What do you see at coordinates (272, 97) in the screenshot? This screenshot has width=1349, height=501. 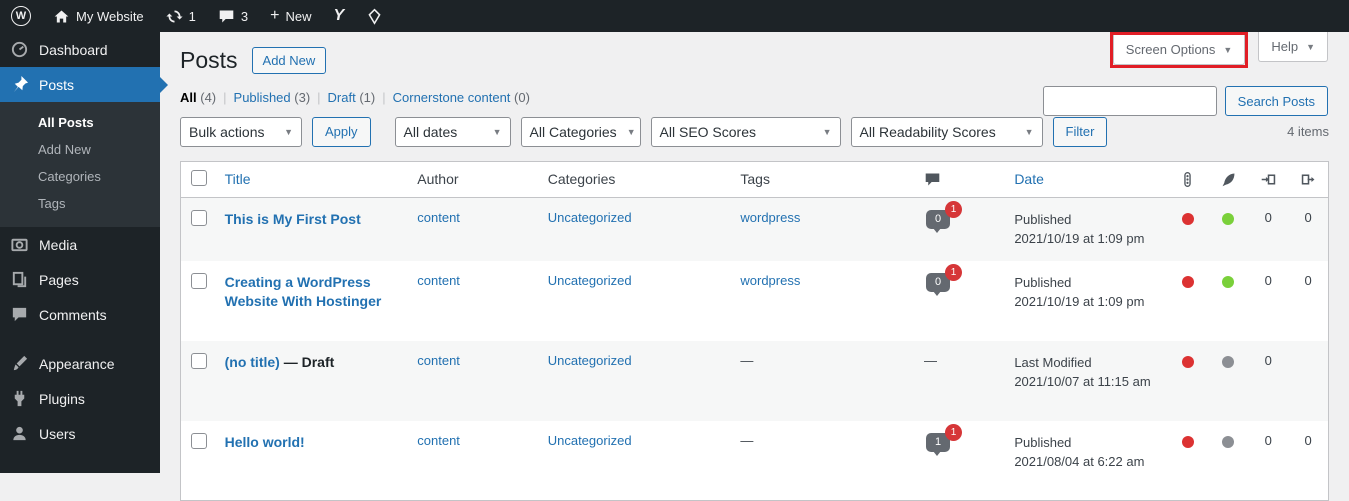 I see `view-published: Published (3)` at bounding box center [272, 97].